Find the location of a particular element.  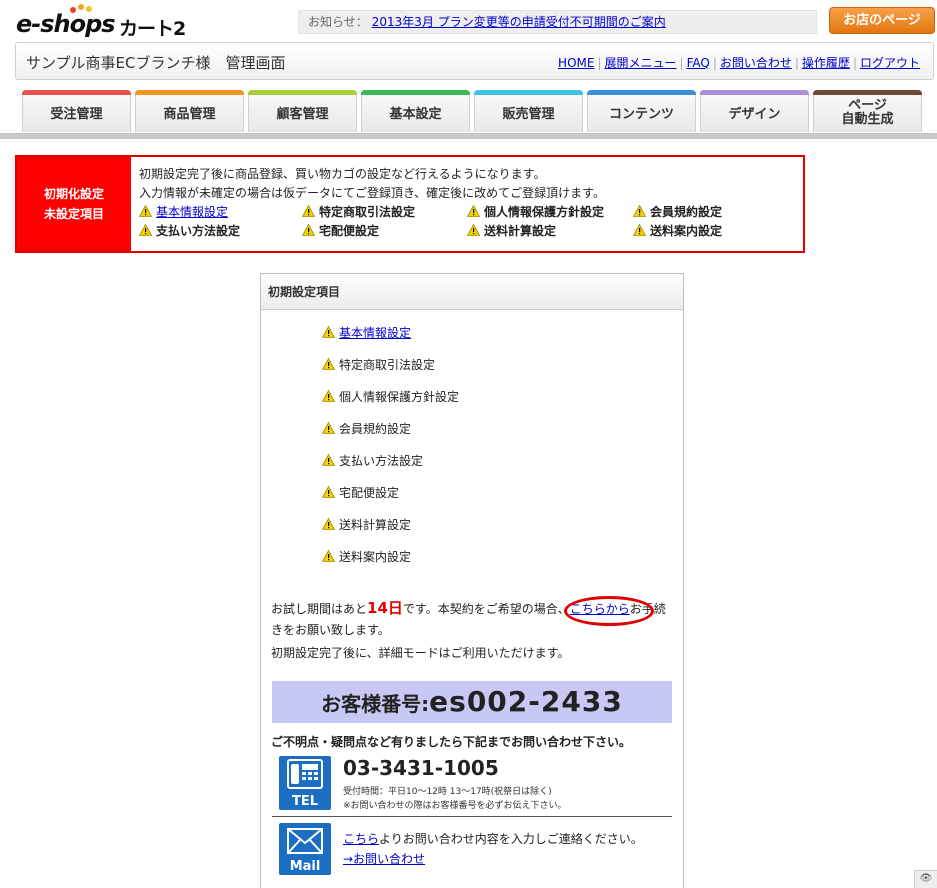

logo: e-shops カート2 is located at coordinates (108, 22).